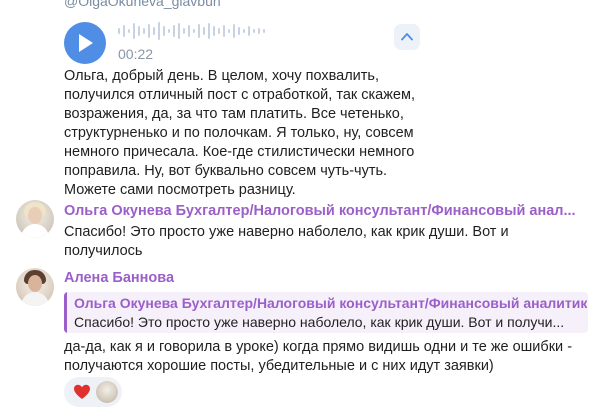  Describe the element at coordinates (82, 391) in the screenshot. I see `heart-icon` at that location.